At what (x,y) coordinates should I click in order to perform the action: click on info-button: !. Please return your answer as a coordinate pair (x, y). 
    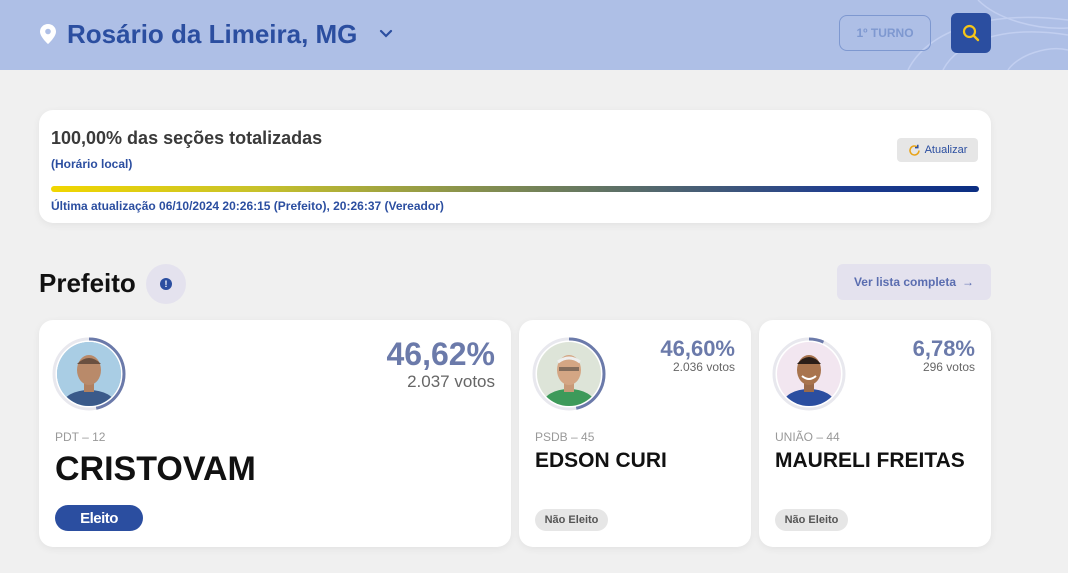
    Looking at the image, I should click on (166, 284).